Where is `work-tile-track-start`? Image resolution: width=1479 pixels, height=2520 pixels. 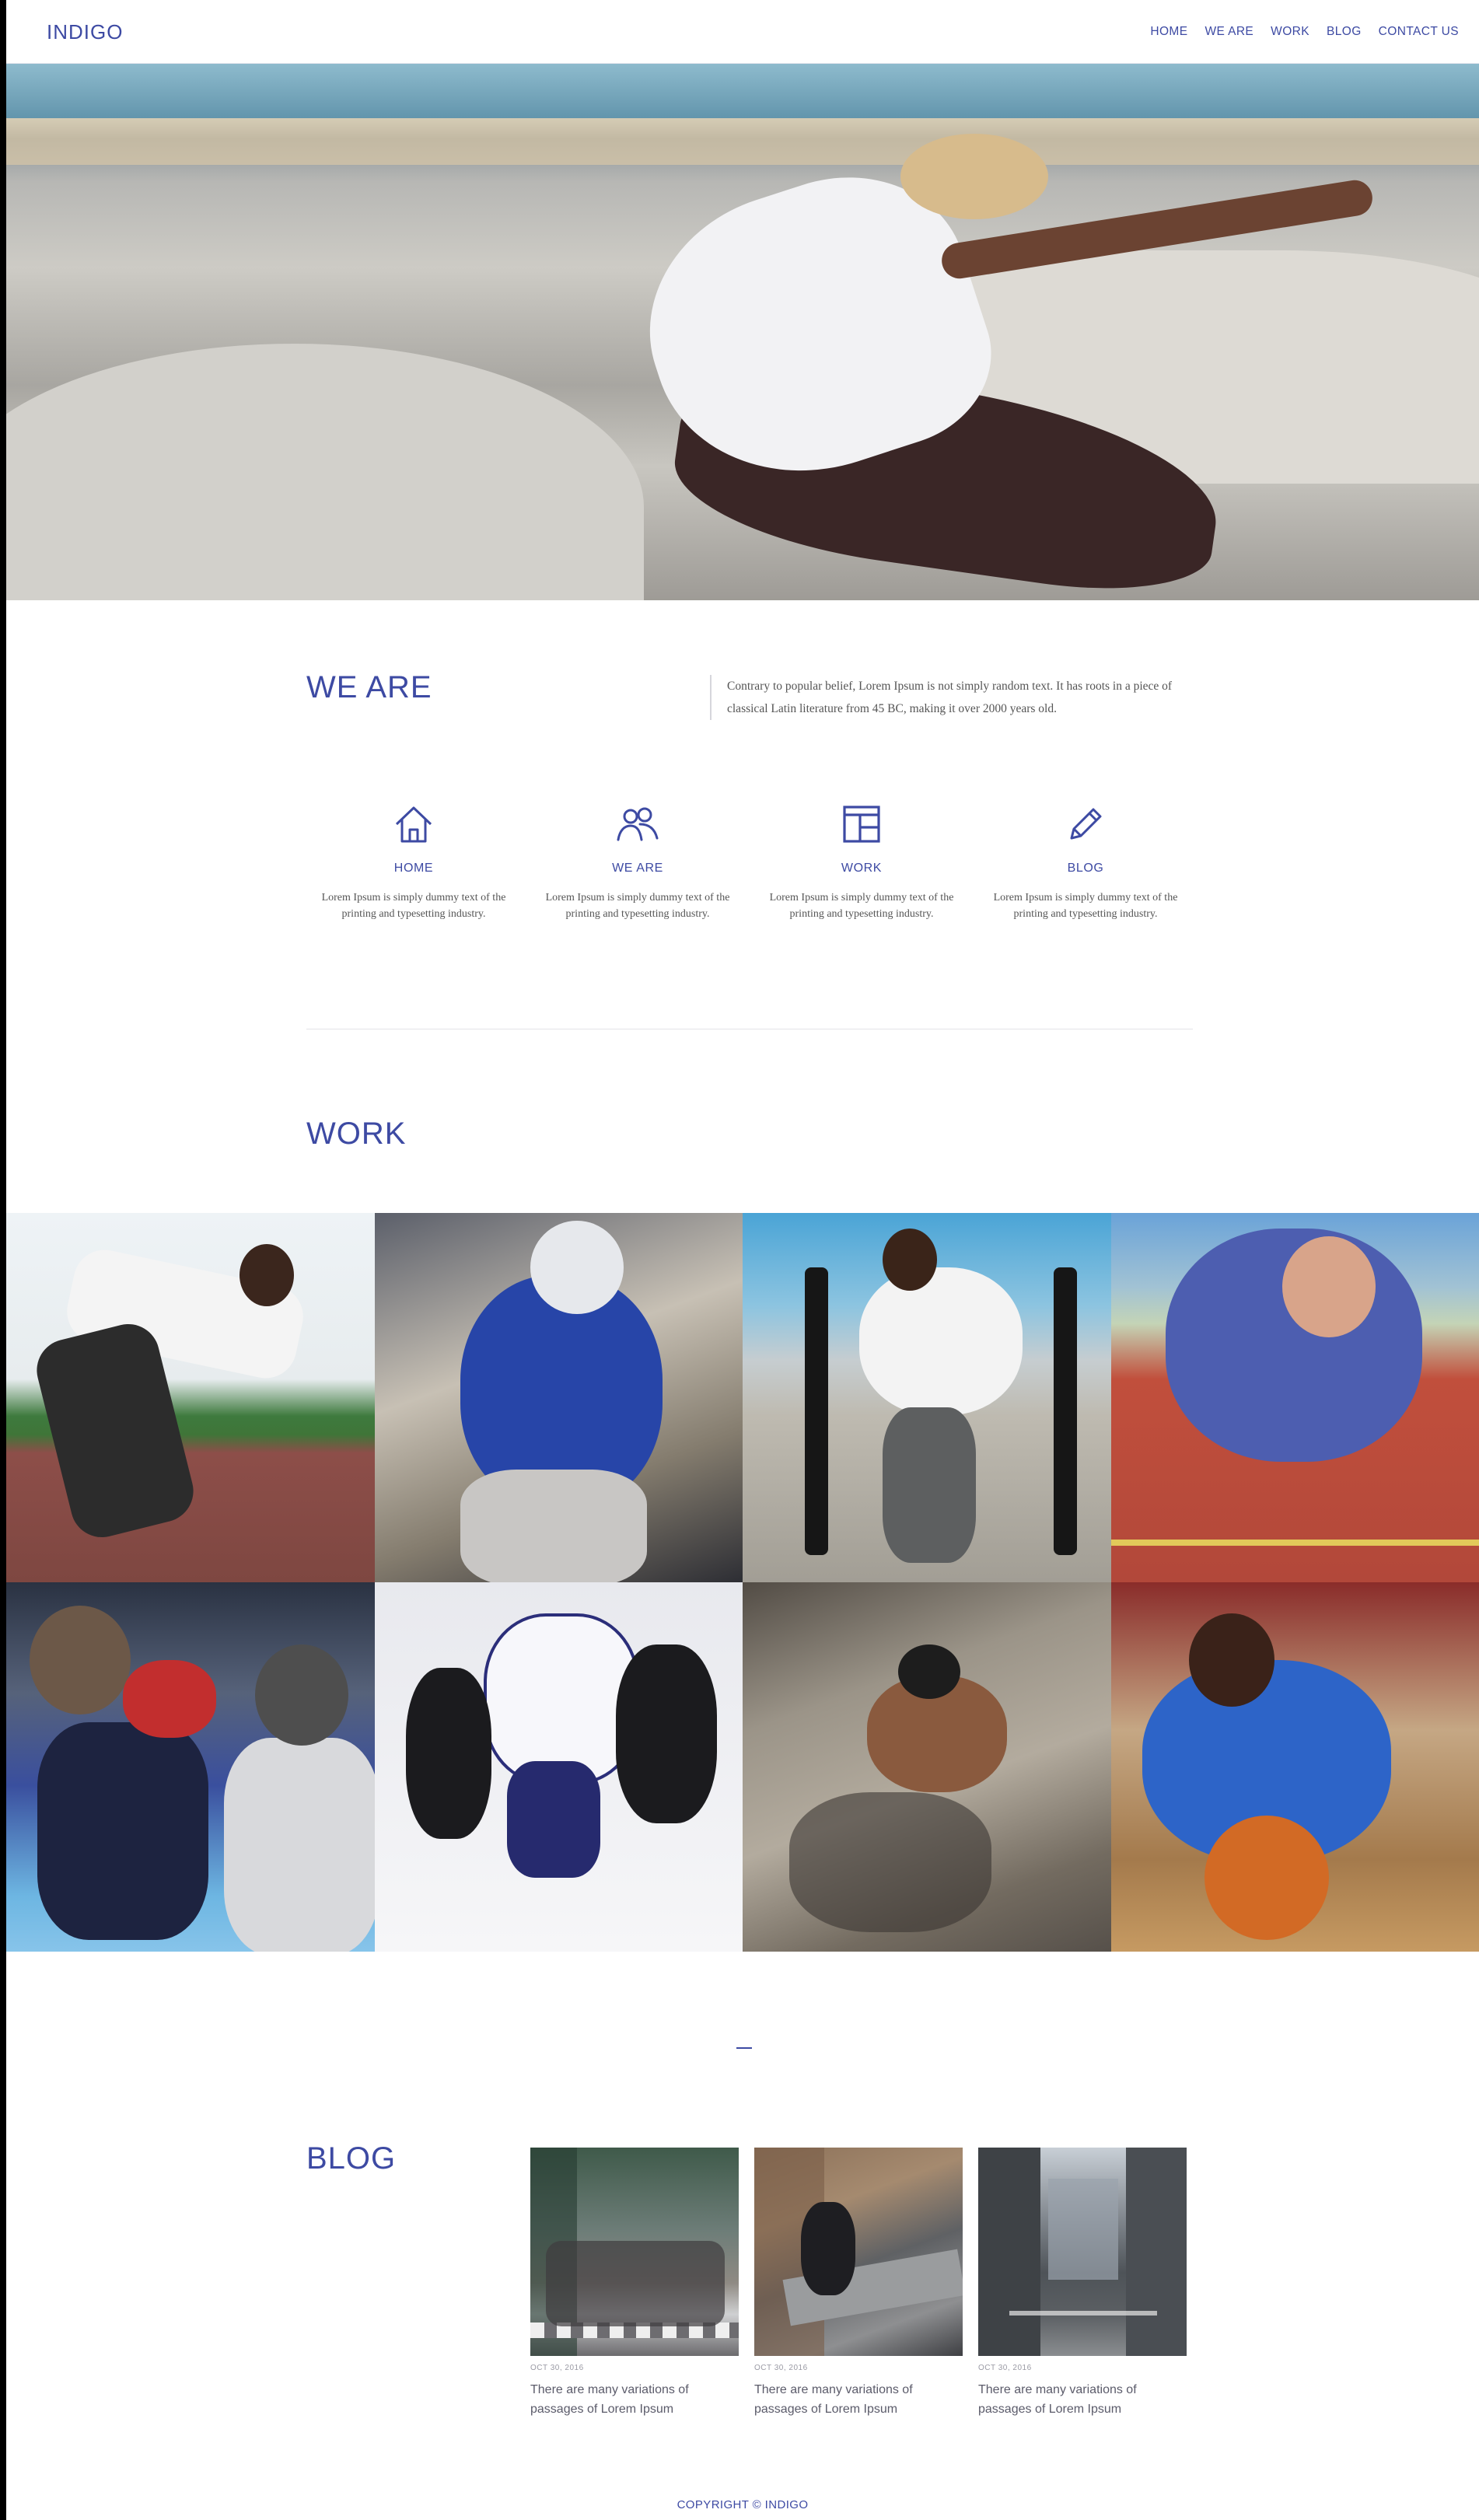 work-tile-track-start is located at coordinates (1294, 1397).